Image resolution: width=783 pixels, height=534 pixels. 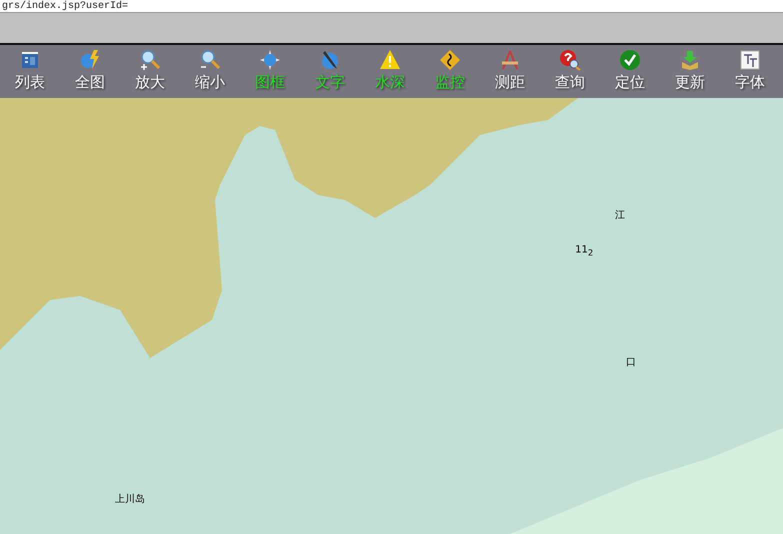 I want to click on film-list-icon, so click(x=30, y=60).